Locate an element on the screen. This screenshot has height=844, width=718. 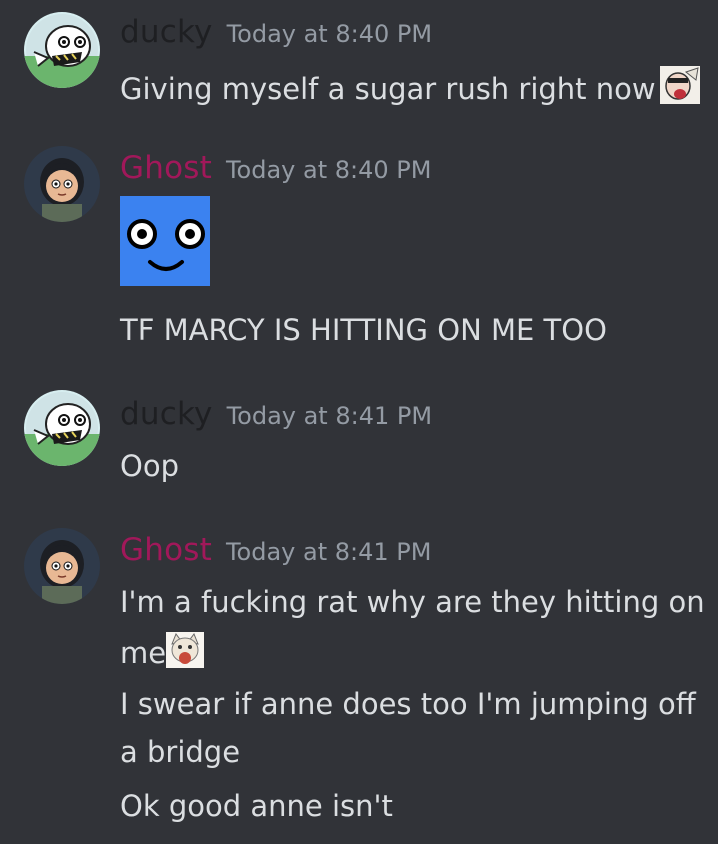
message-text: Giving myself a sugar rush right now is located at coordinates (410, 89).